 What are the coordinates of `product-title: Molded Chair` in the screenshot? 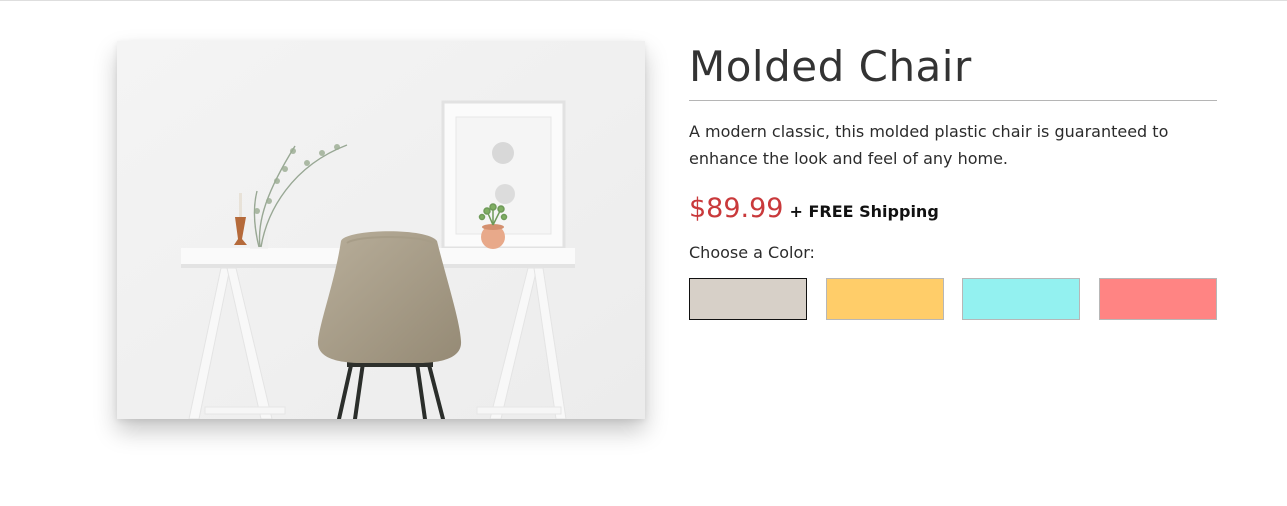 It's located at (830, 66).